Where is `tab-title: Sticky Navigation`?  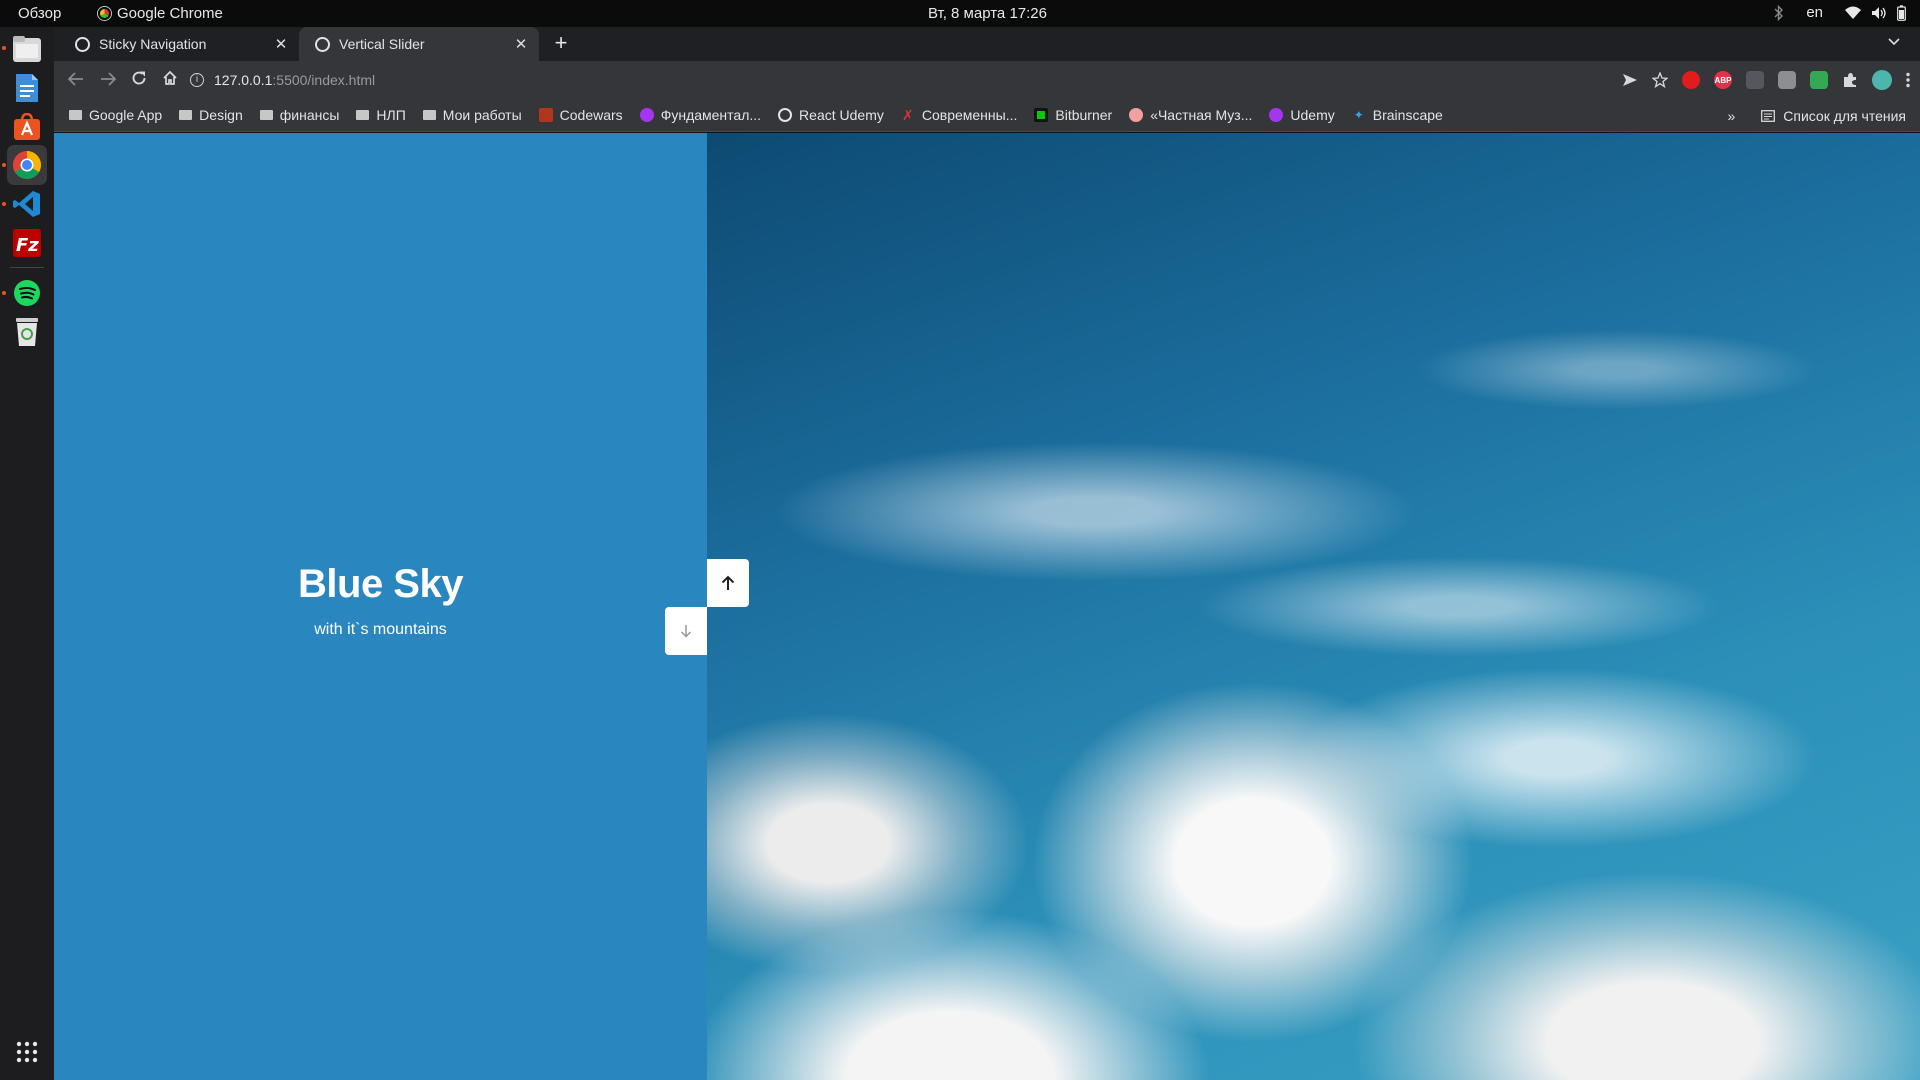
tab-title: Sticky Navigation is located at coordinates (153, 44).